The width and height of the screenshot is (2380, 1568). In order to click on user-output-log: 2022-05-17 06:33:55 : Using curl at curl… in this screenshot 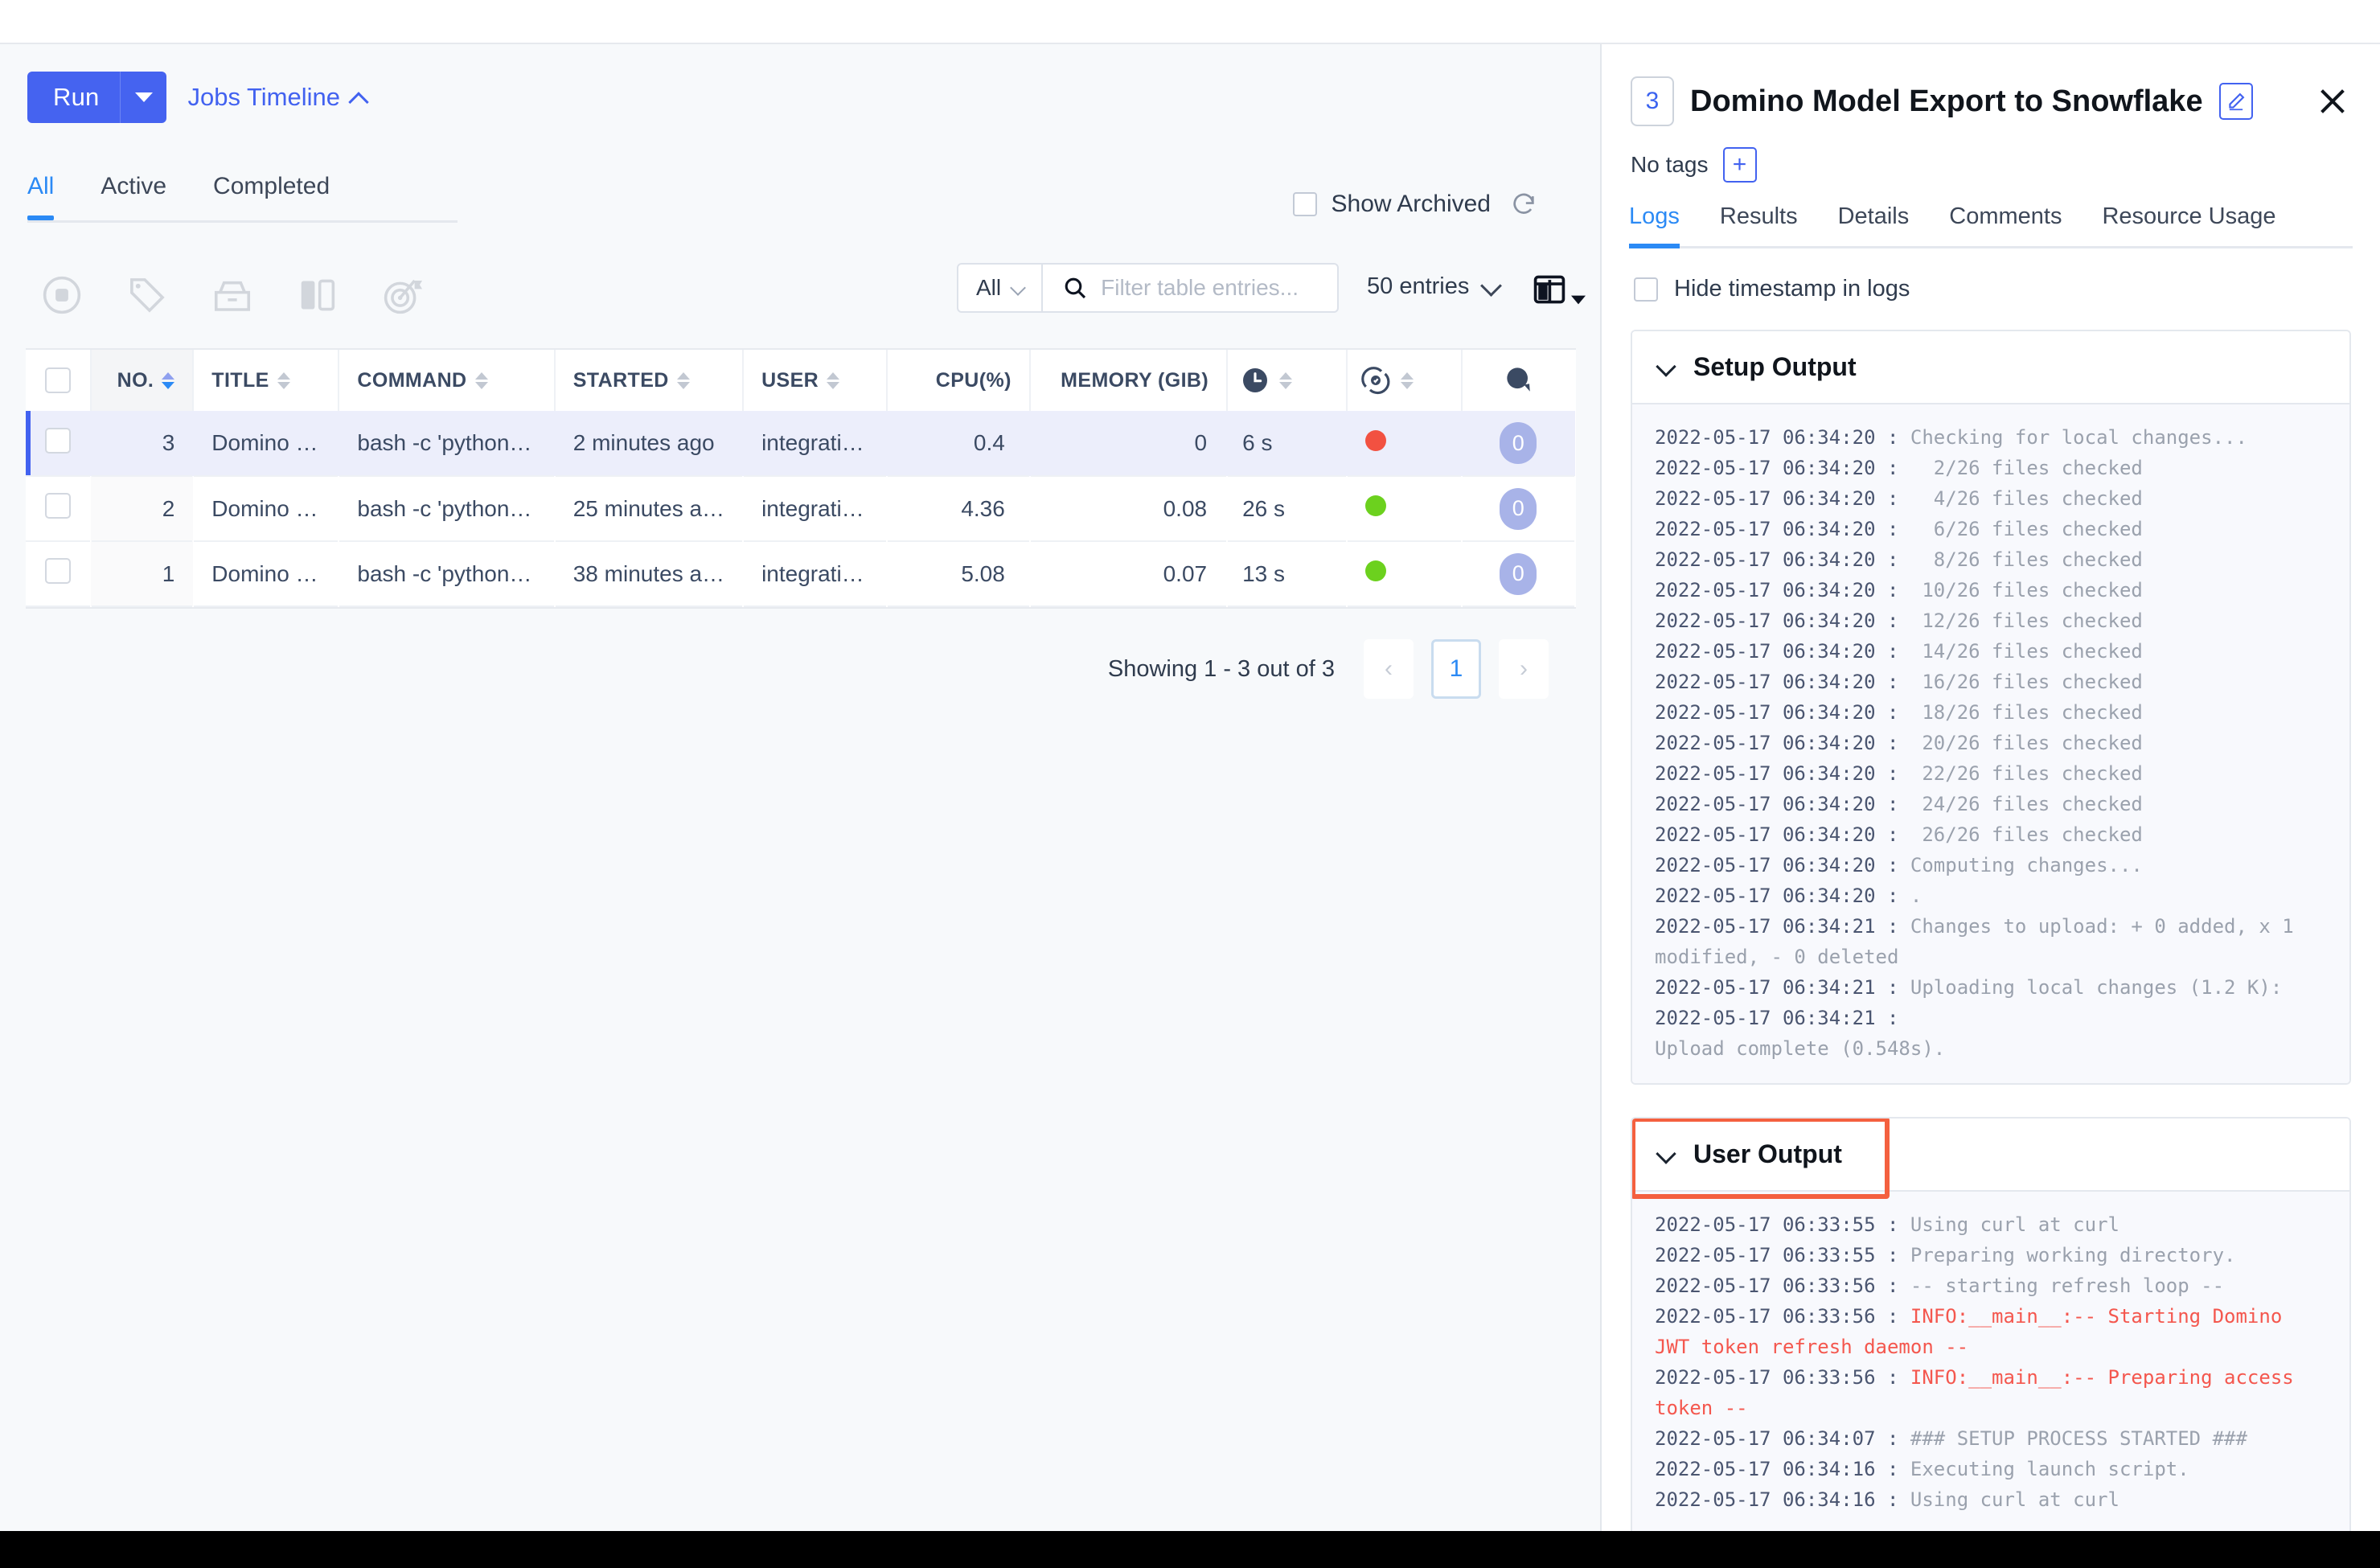, I will do `click(1990, 1362)`.